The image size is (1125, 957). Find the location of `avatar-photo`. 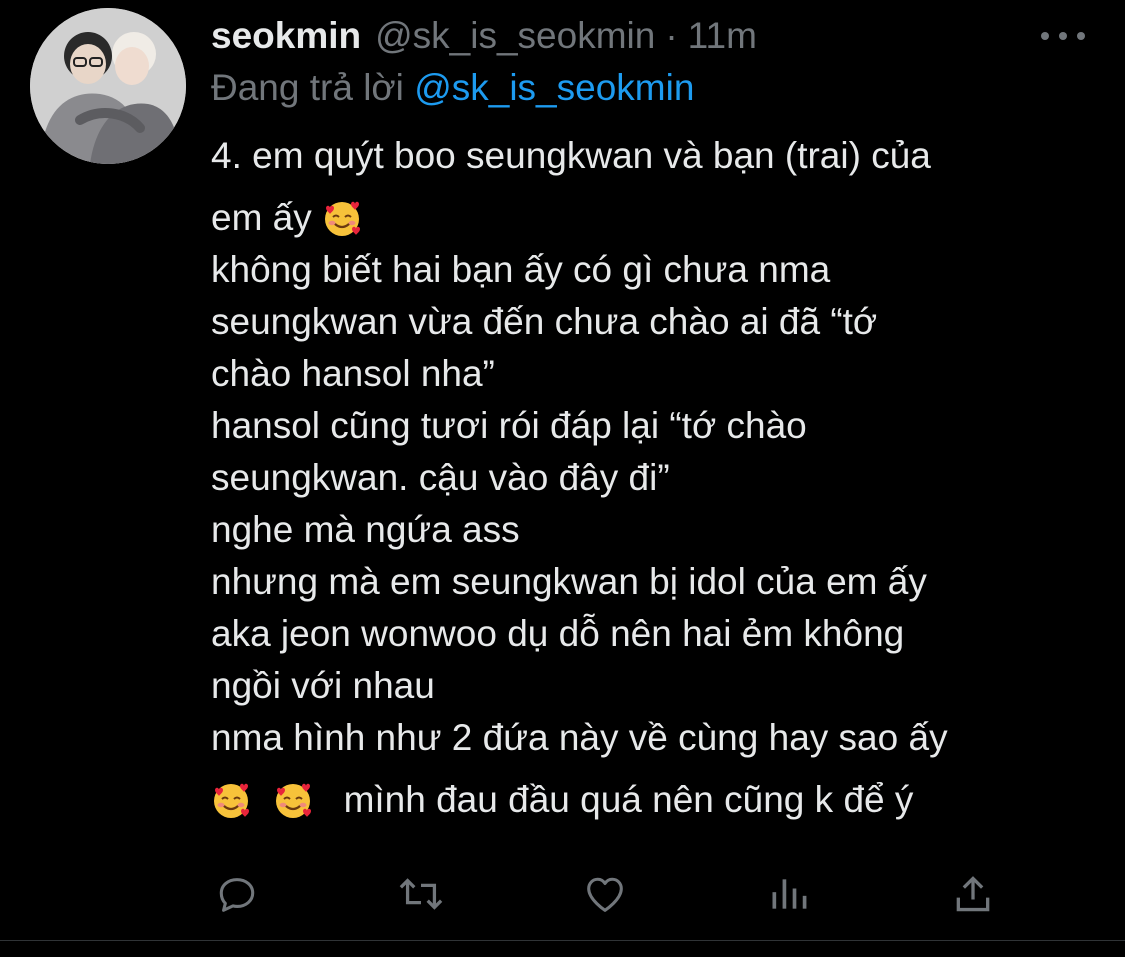

avatar-photo is located at coordinates (108, 86).